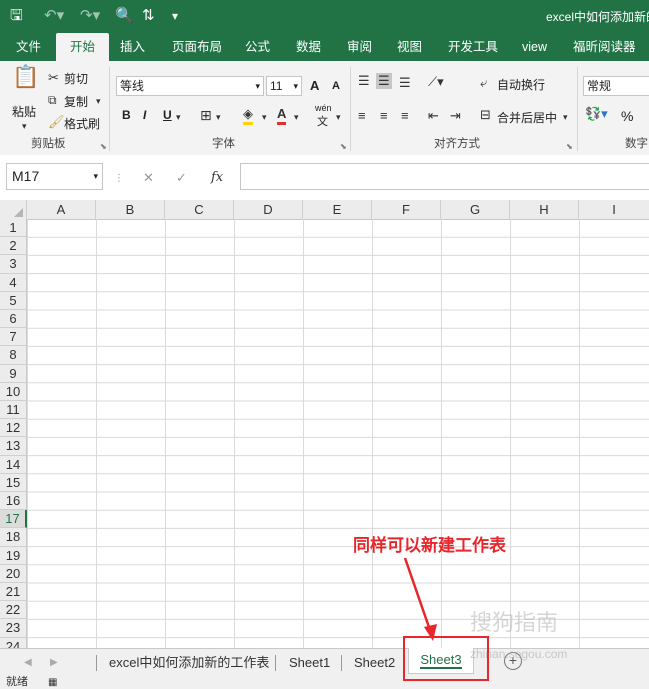 The height and width of the screenshot is (689, 649). I want to click on redo-icon: ↷▾, so click(90, 16).